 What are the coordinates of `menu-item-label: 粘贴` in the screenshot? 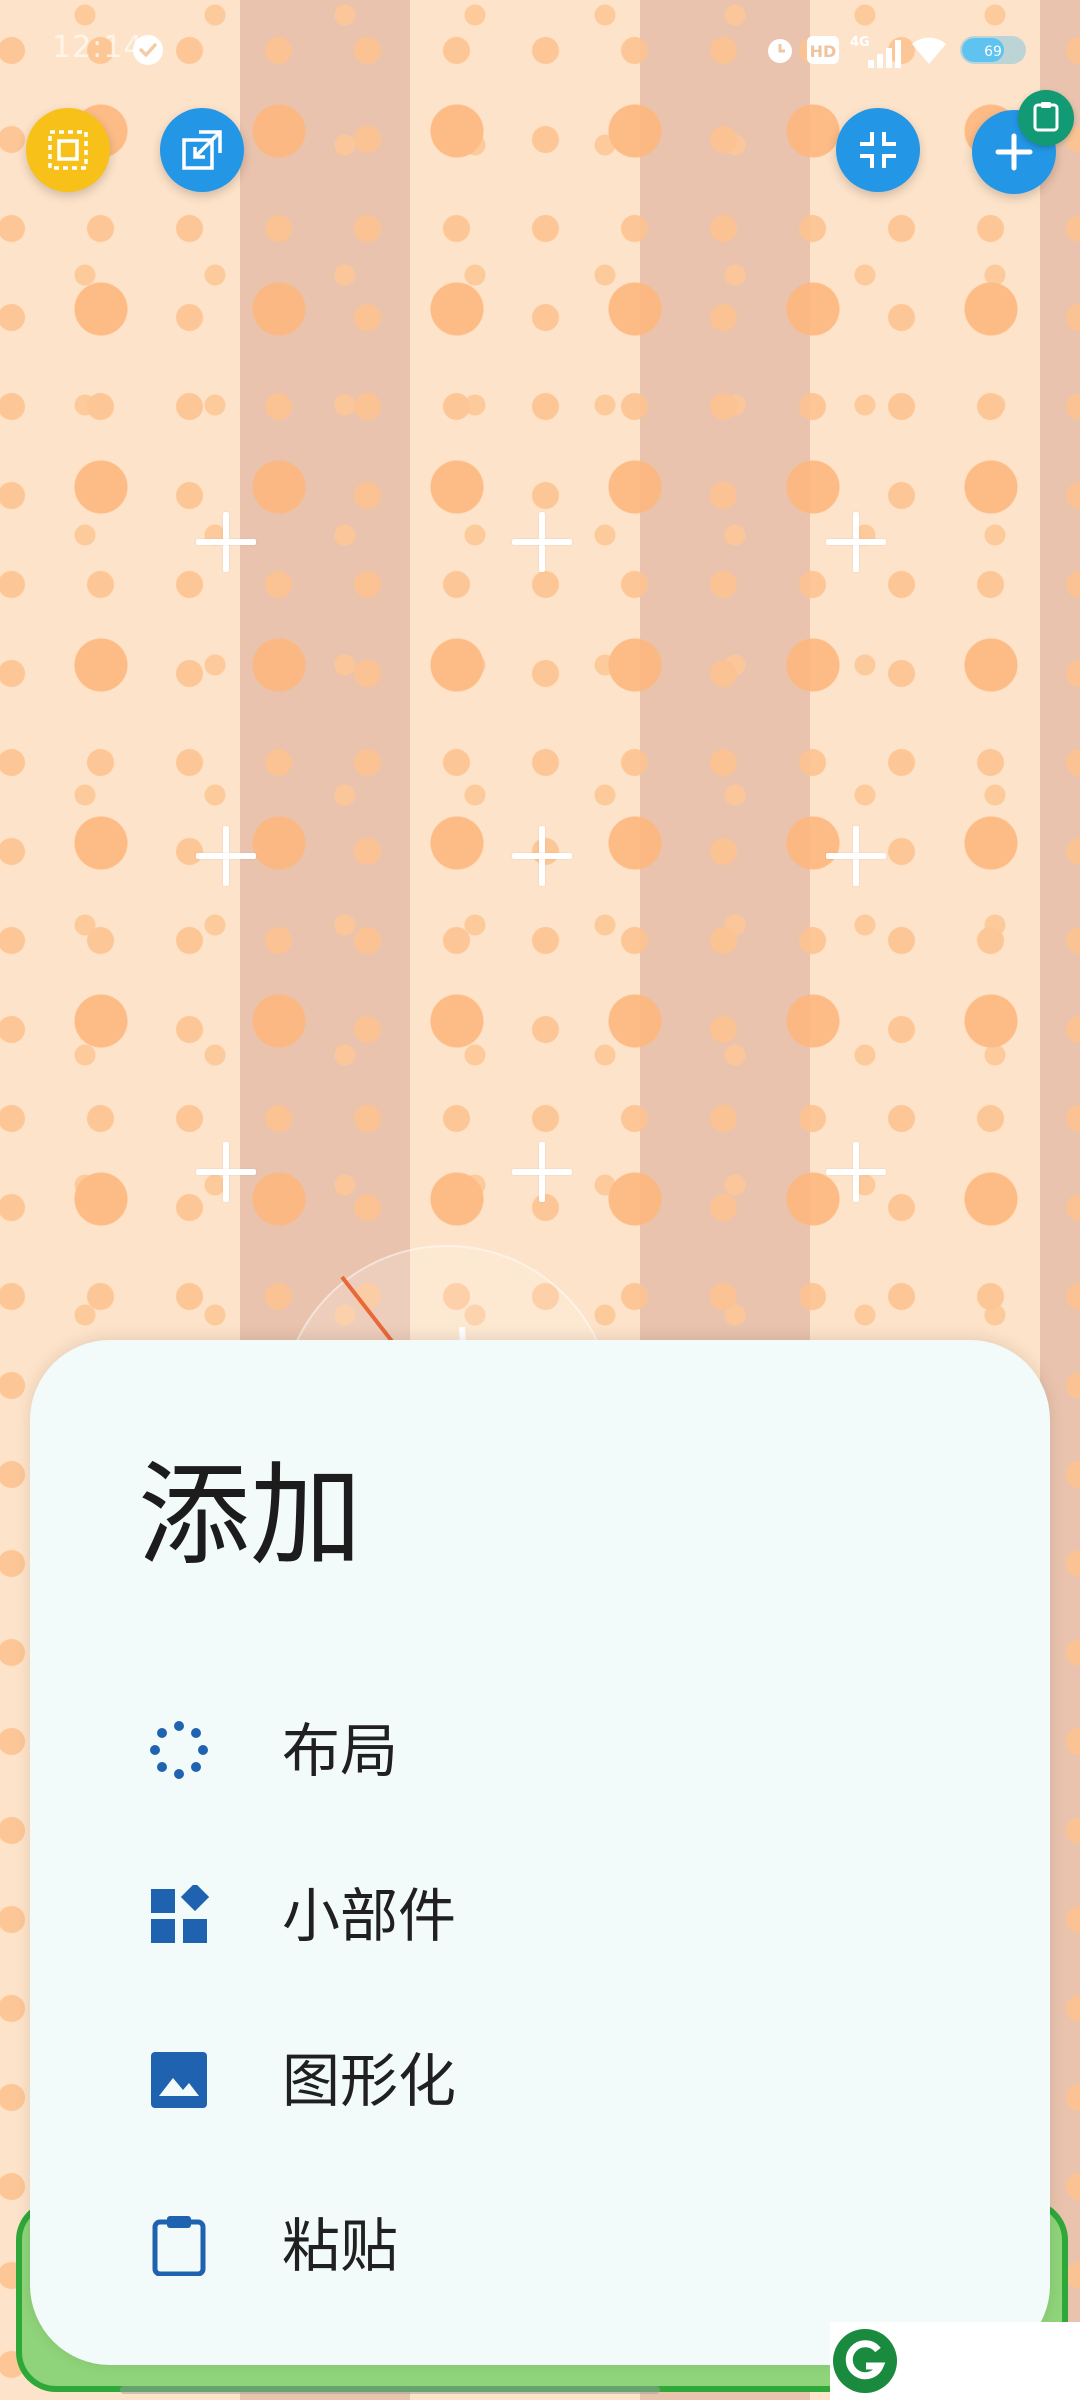 It's located at (340, 2246).